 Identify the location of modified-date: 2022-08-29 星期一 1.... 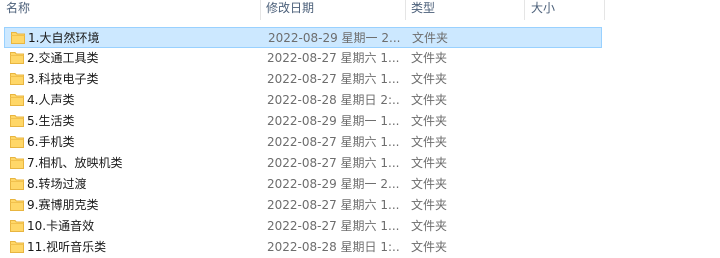
(333, 121).